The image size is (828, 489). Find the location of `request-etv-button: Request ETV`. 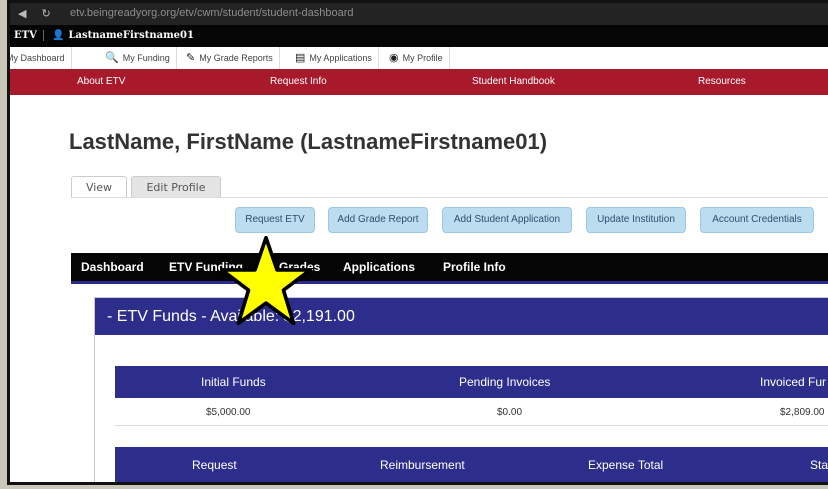

request-etv-button: Request ETV is located at coordinates (275, 220).